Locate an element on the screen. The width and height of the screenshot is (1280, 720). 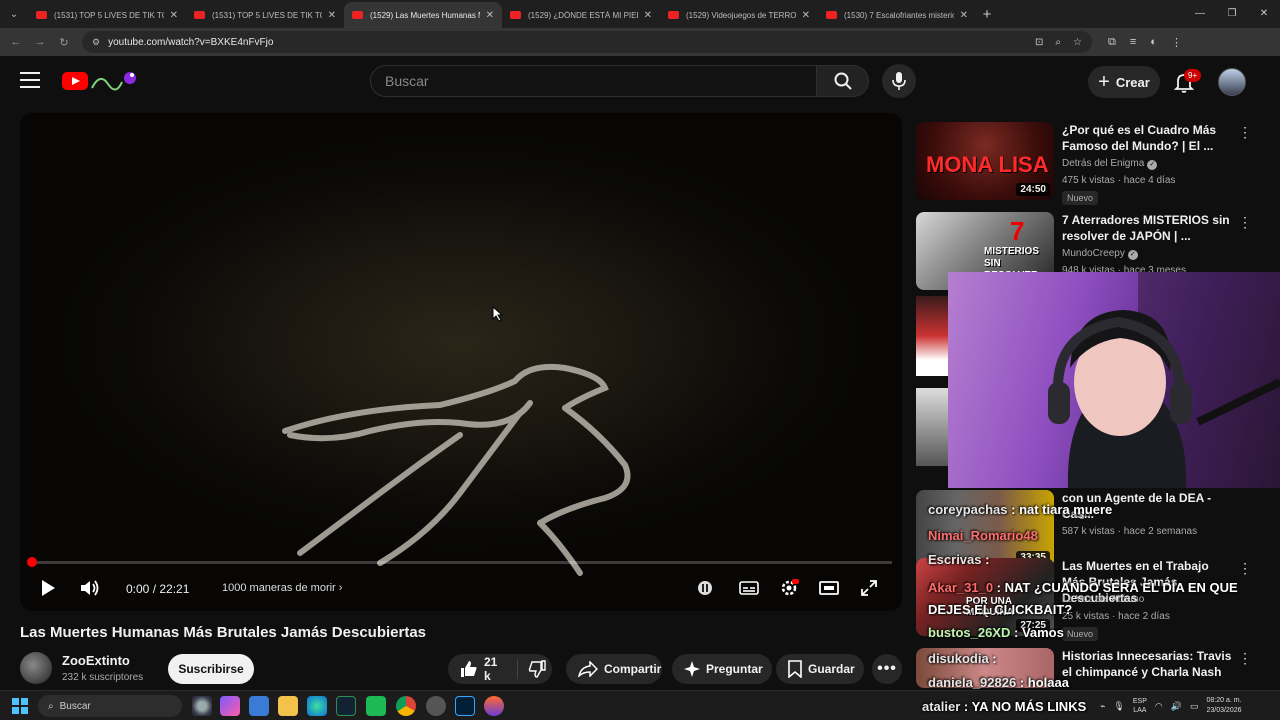
maximize-icon: ❐ is located at coordinates (1232, 14).